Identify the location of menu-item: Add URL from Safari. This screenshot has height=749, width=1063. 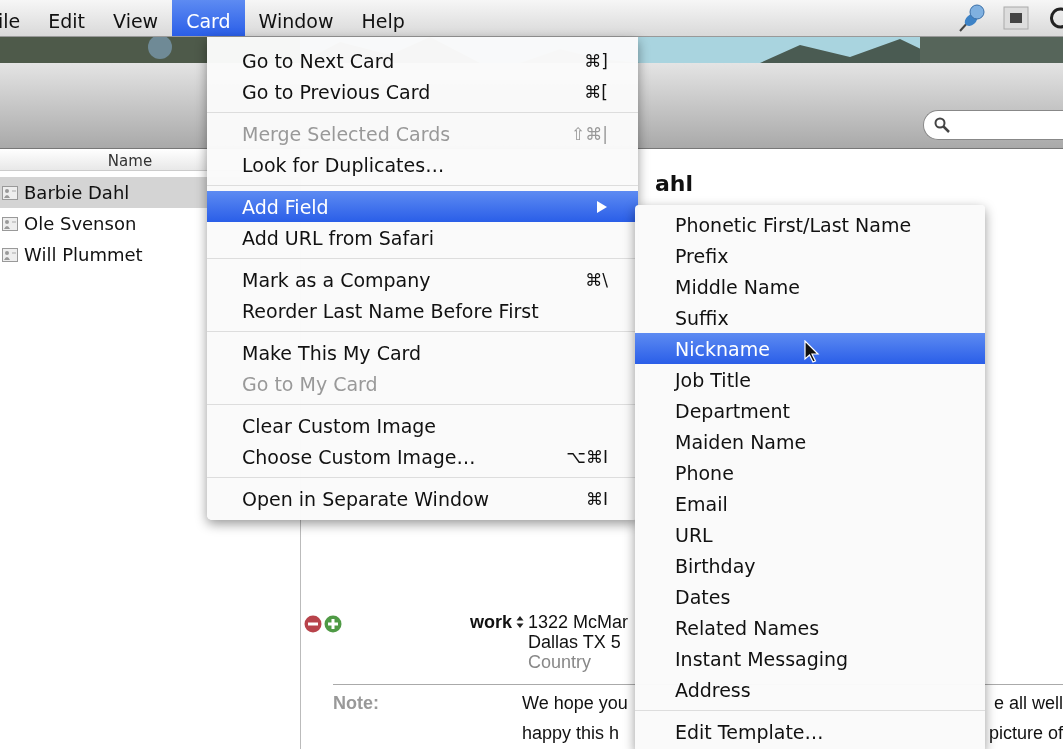
(422, 237).